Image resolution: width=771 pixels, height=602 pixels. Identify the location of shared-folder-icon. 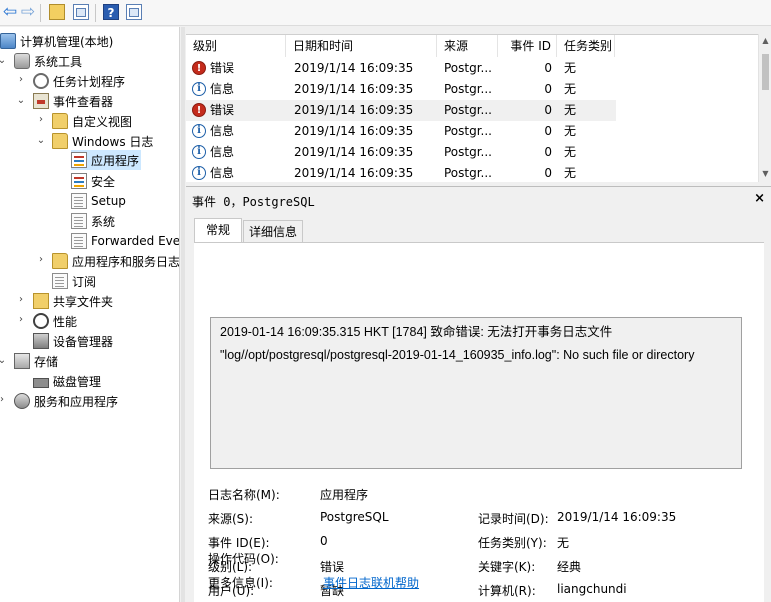
(41, 301).